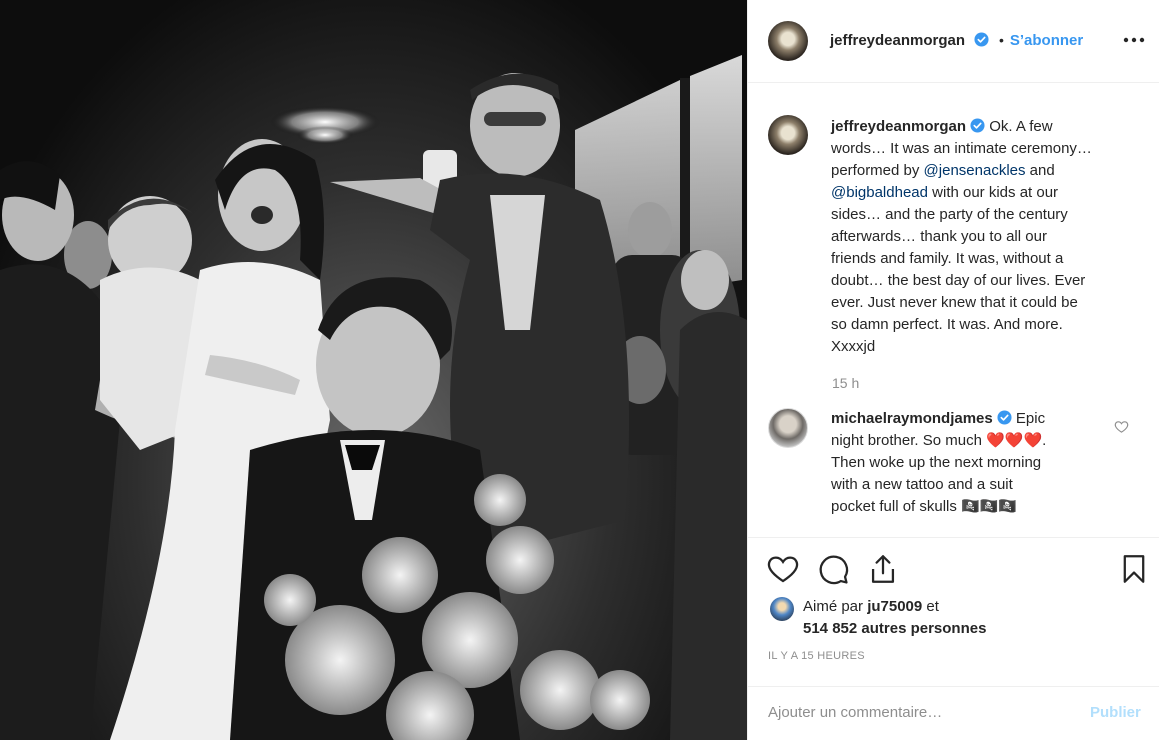 The image size is (1159, 741). What do you see at coordinates (906, 440) in the screenshot?
I see `comment-text-segment: night brother. So much` at bounding box center [906, 440].